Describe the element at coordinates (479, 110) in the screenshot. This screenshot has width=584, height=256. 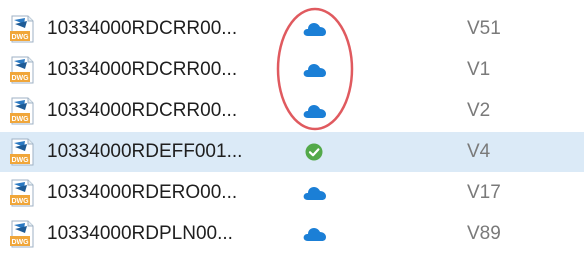
I see `version-label: V2` at that location.